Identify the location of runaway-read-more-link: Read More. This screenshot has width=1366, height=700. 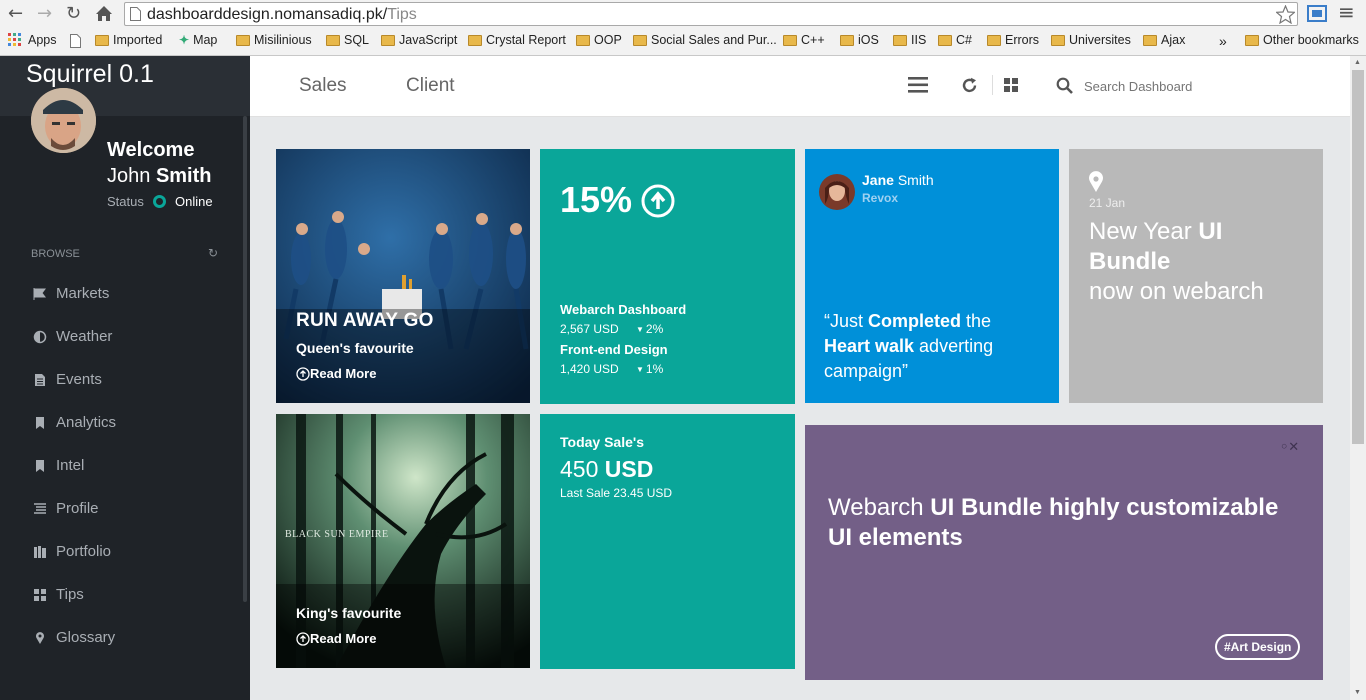
(336, 373).